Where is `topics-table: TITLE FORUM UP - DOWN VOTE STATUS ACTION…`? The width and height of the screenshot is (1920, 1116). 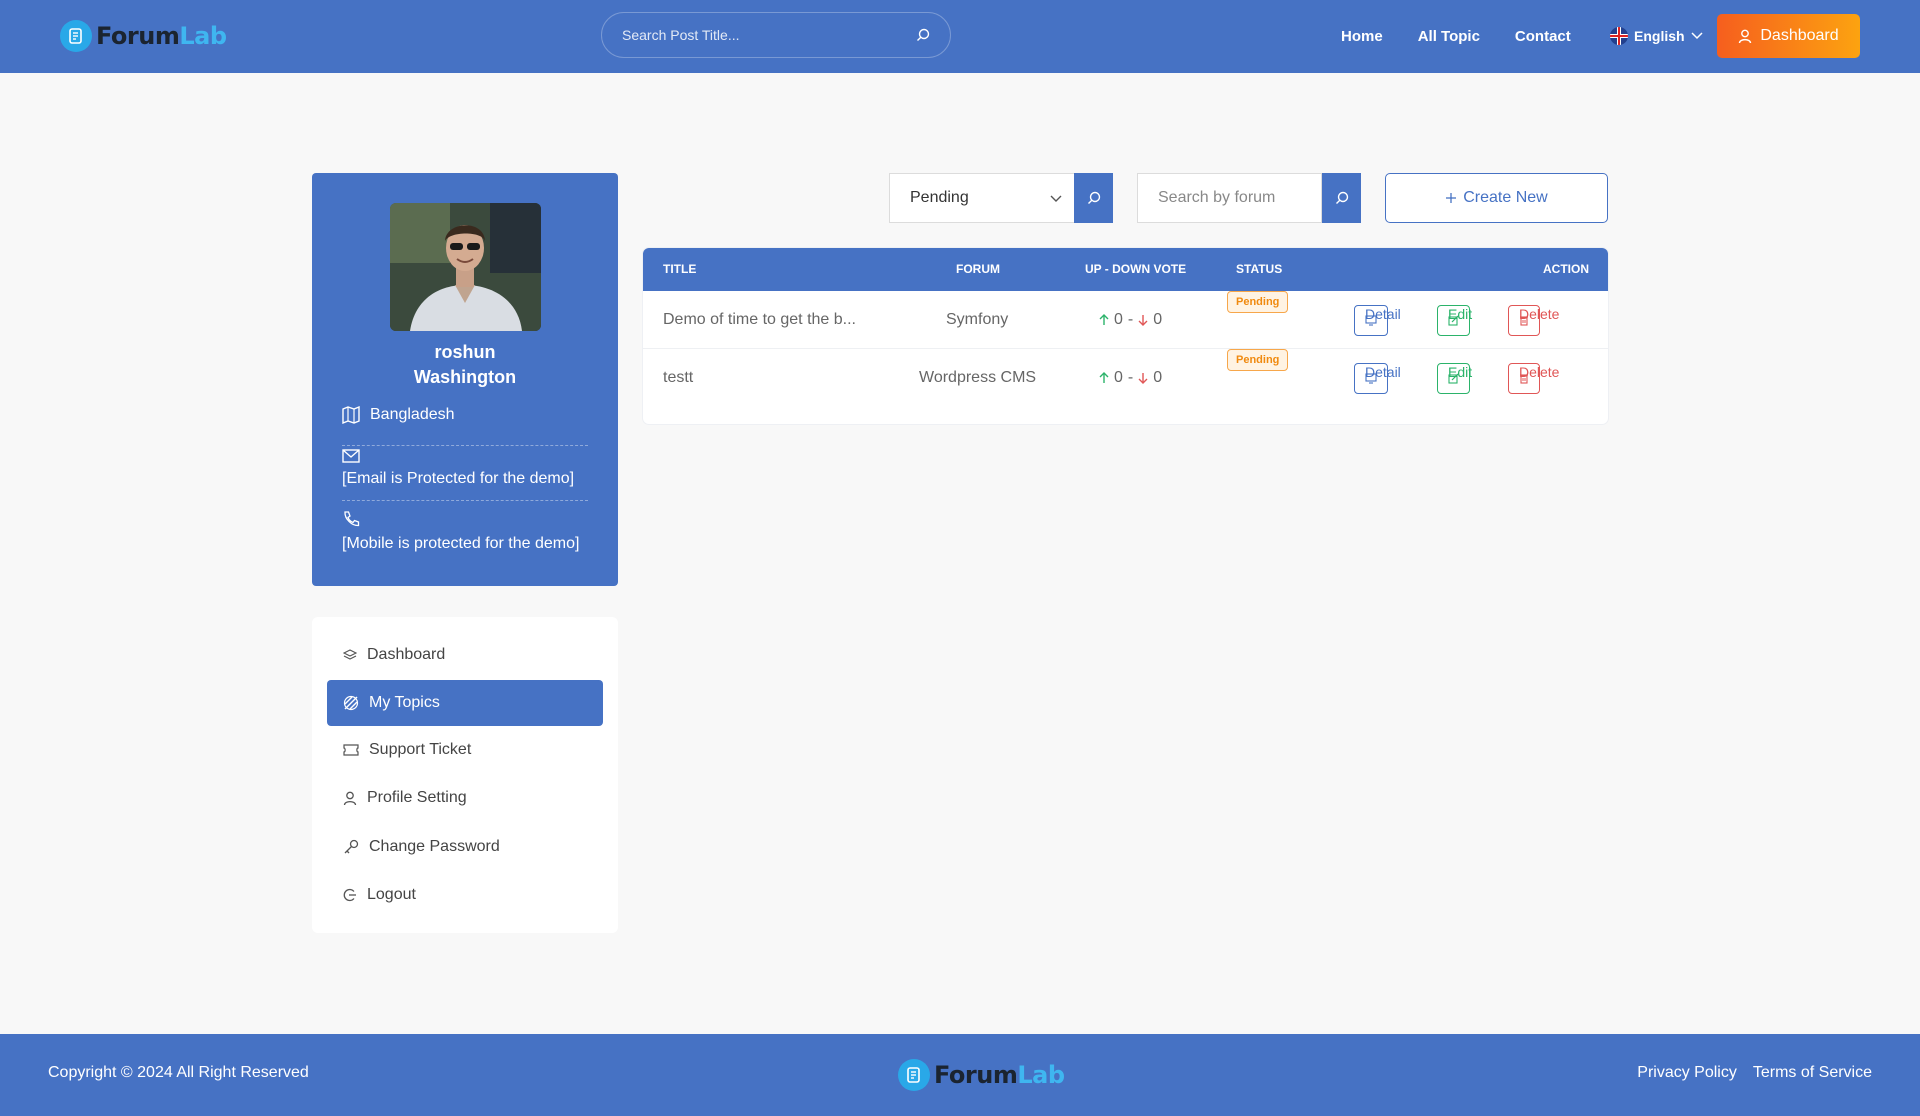
topics-table: TITLE FORUM UP - DOWN VOTE STATUS ACTION… is located at coordinates (1125, 336).